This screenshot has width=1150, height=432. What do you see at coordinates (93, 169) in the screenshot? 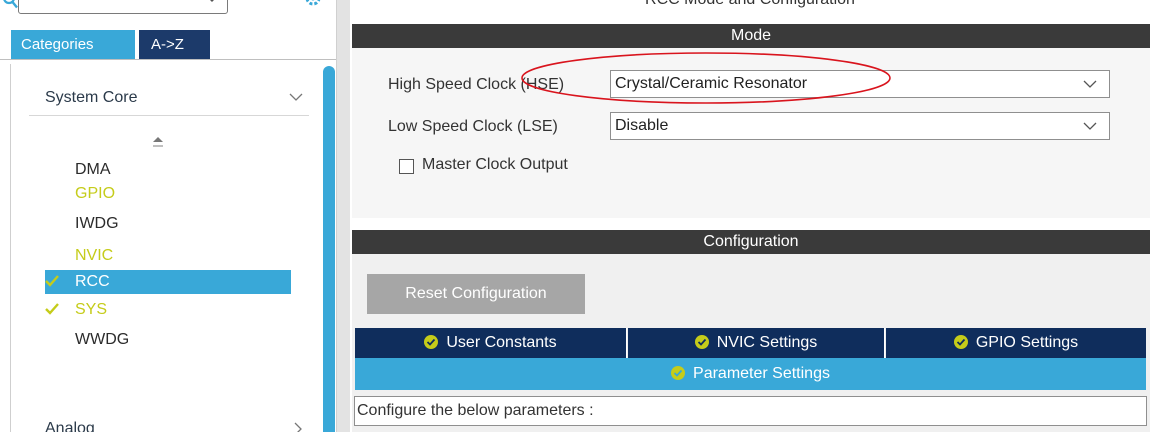
I see `peripheral-label: DMA` at bounding box center [93, 169].